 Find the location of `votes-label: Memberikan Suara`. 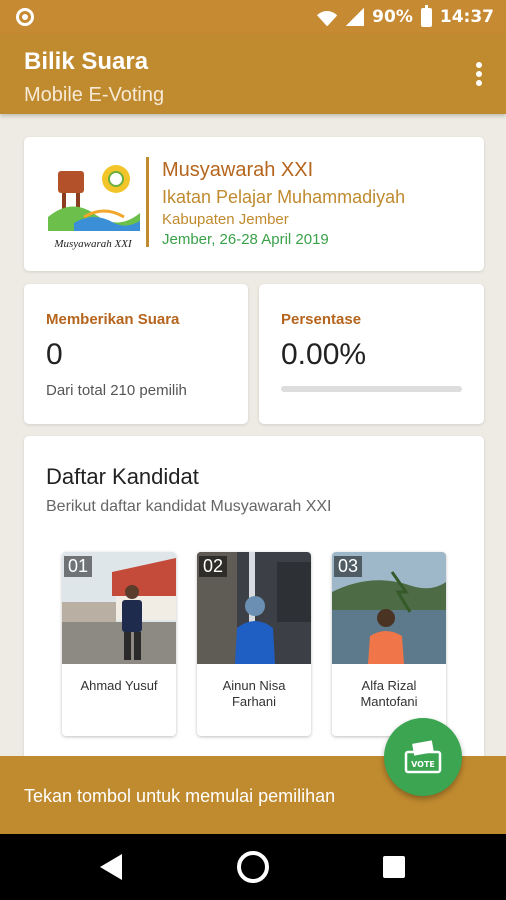

votes-label: Memberikan Suara is located at coordinates (113, 319).